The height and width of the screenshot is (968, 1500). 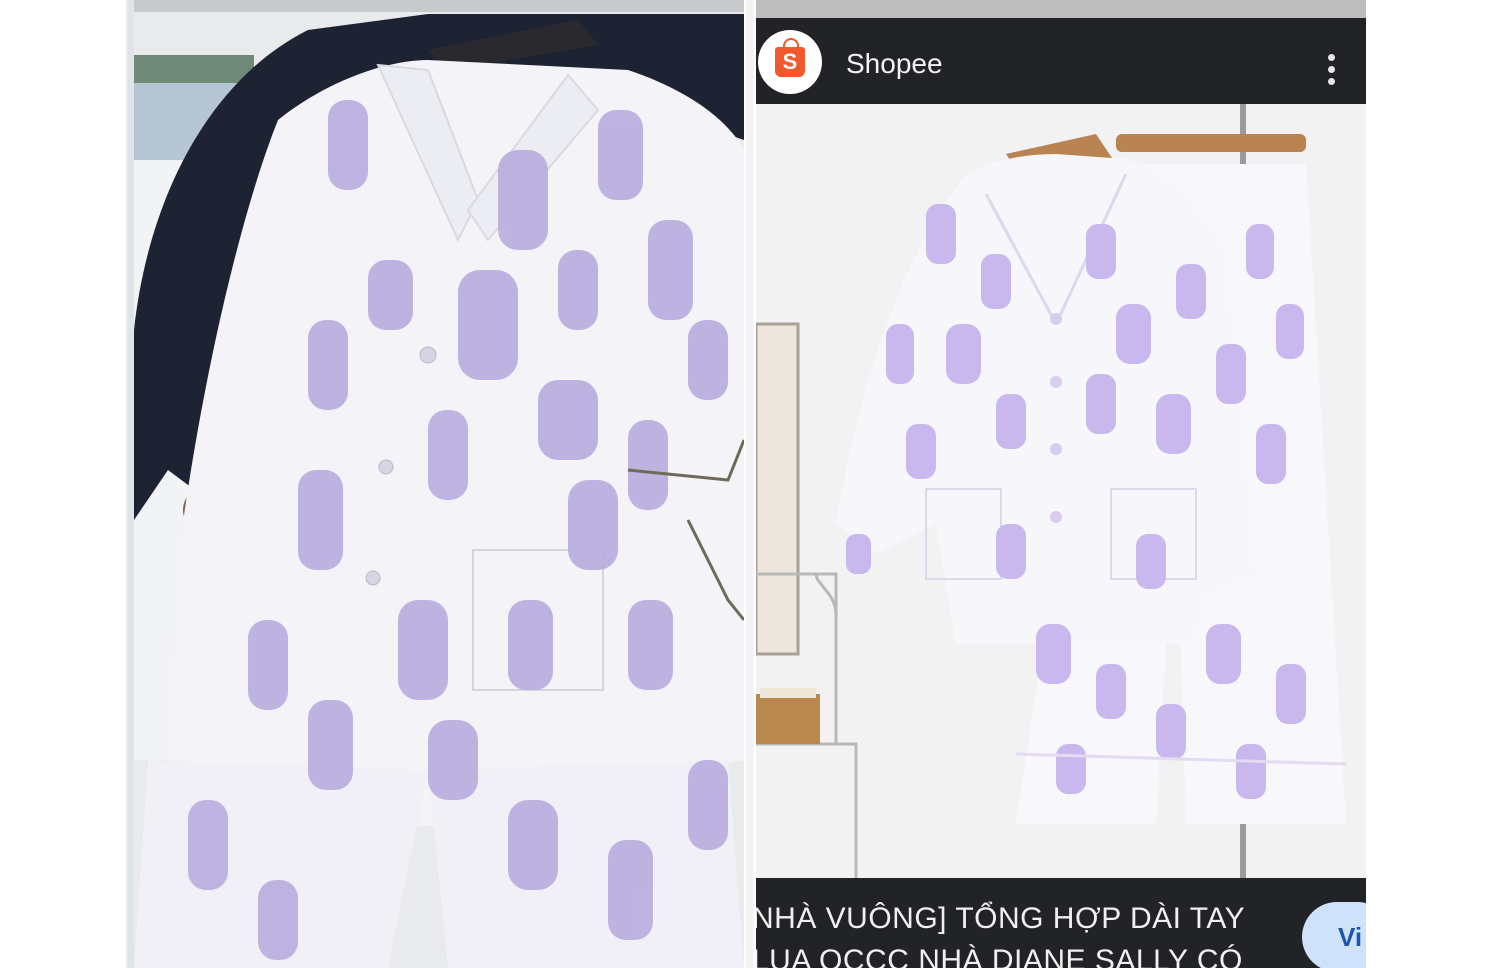 I want to click on left-top-bar, so click(x=439, y=6).